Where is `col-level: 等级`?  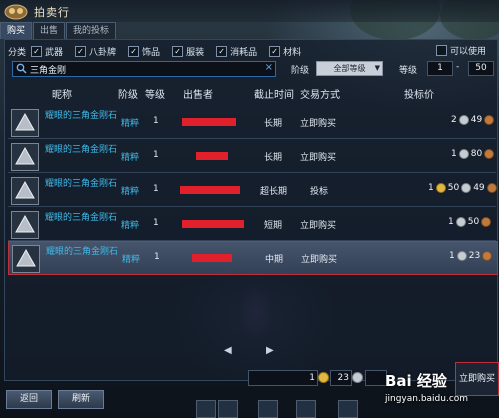 col-level: 等级 is located at coordinates (155, 93).